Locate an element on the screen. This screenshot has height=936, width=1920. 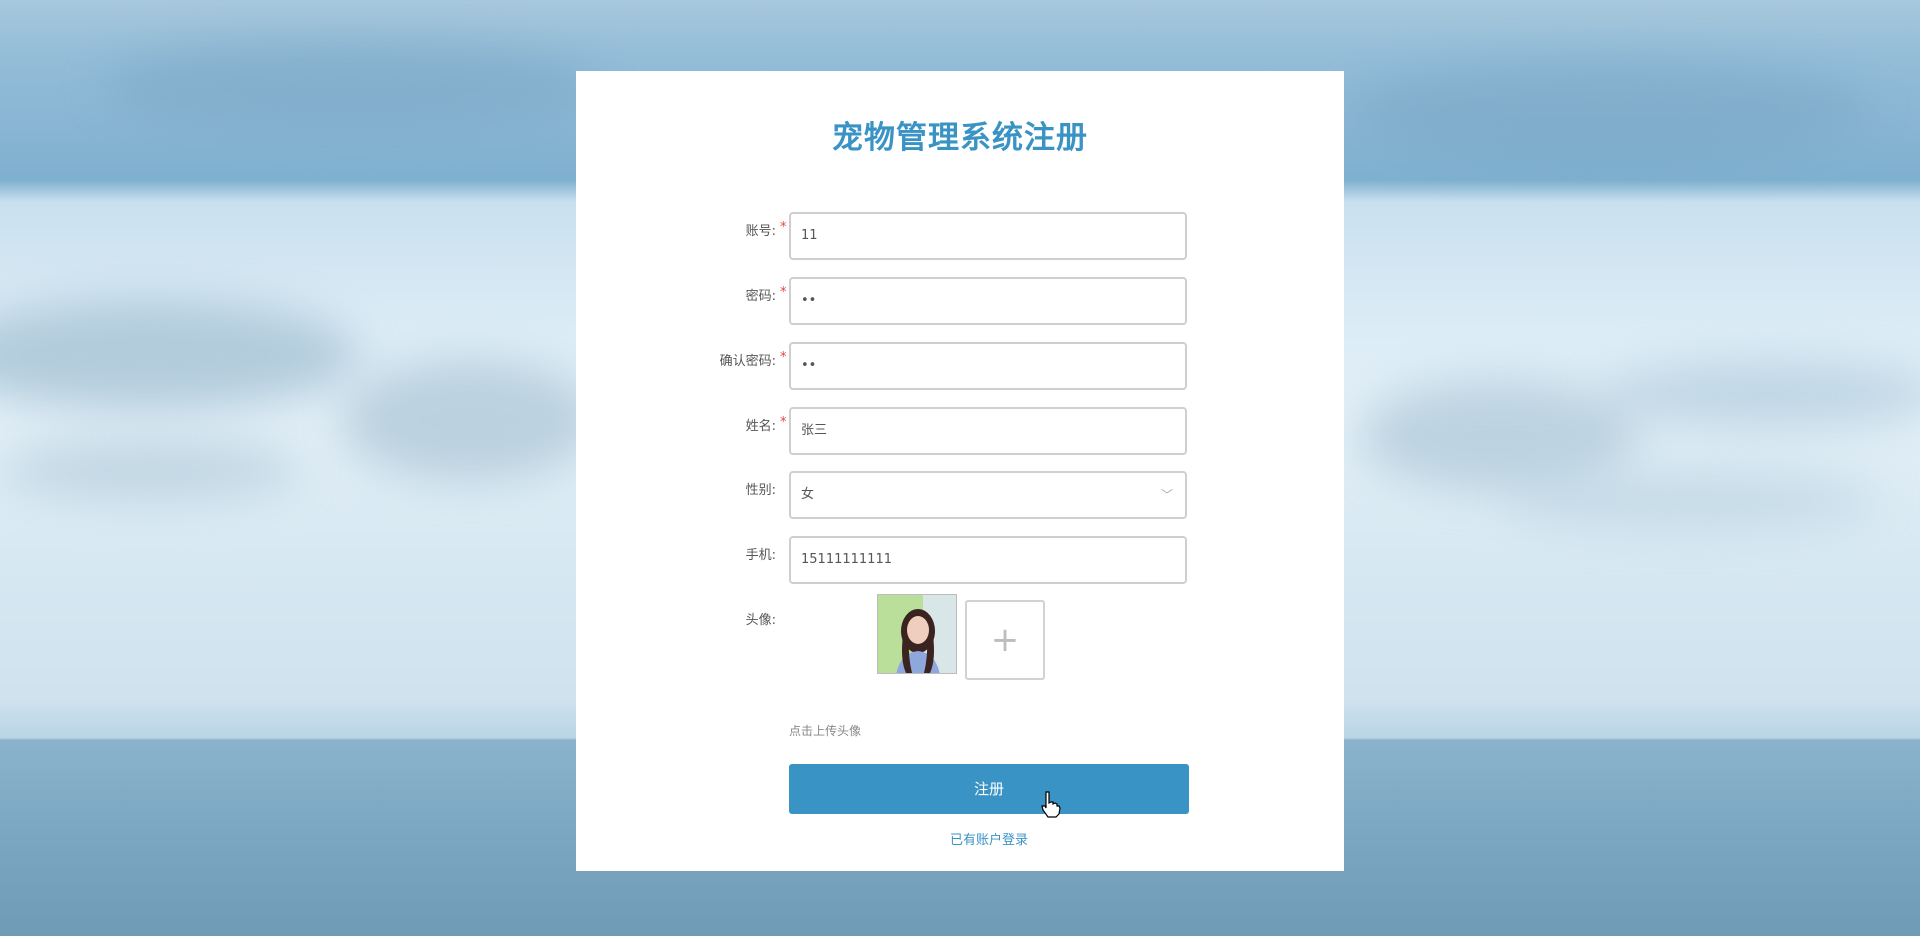
form-row-phone: 手机: 15111111111 is located at coordinates (960, 561).